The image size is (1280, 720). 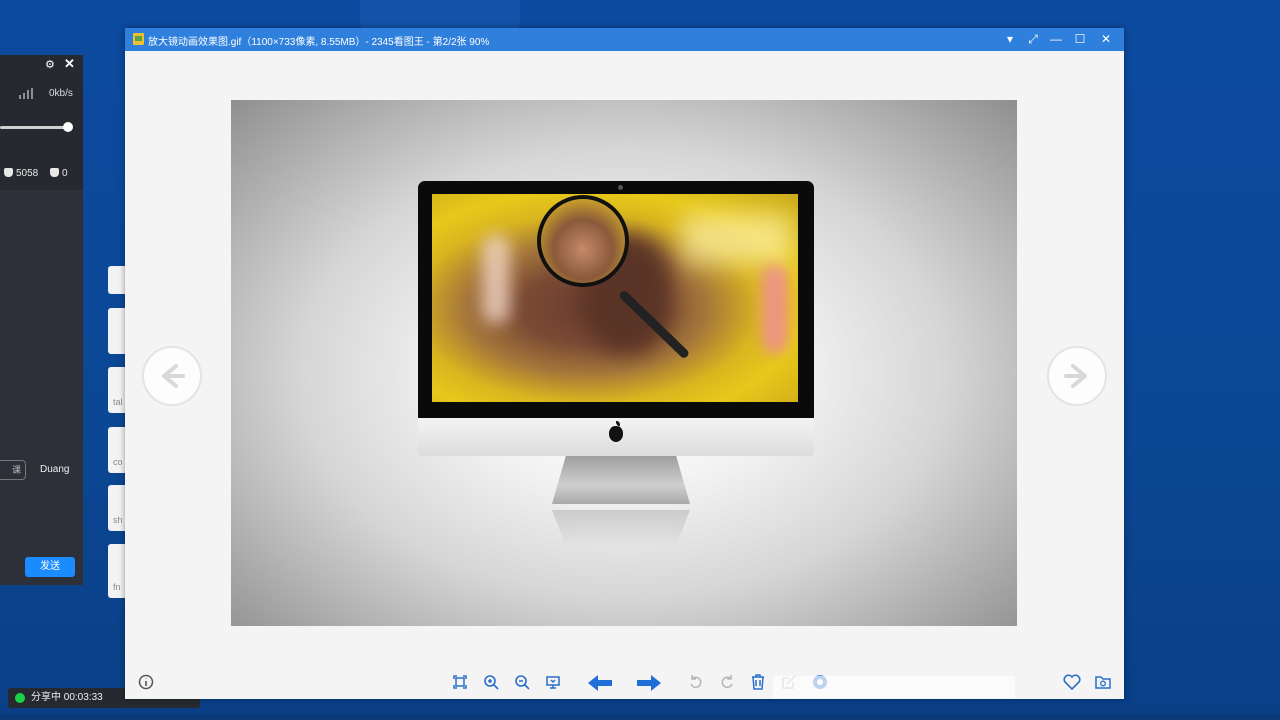 I want to click on background-card: co, so click(x=117, y=450).